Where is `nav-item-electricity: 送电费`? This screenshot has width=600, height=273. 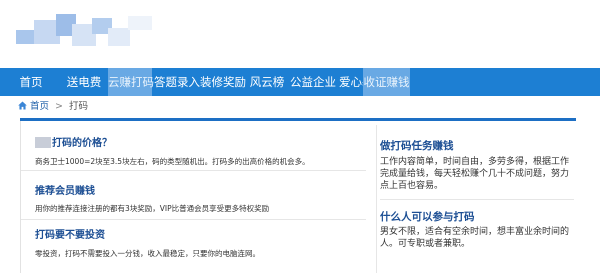 nav-item-electricity: 送电费 is located at coordinates (84, 82).